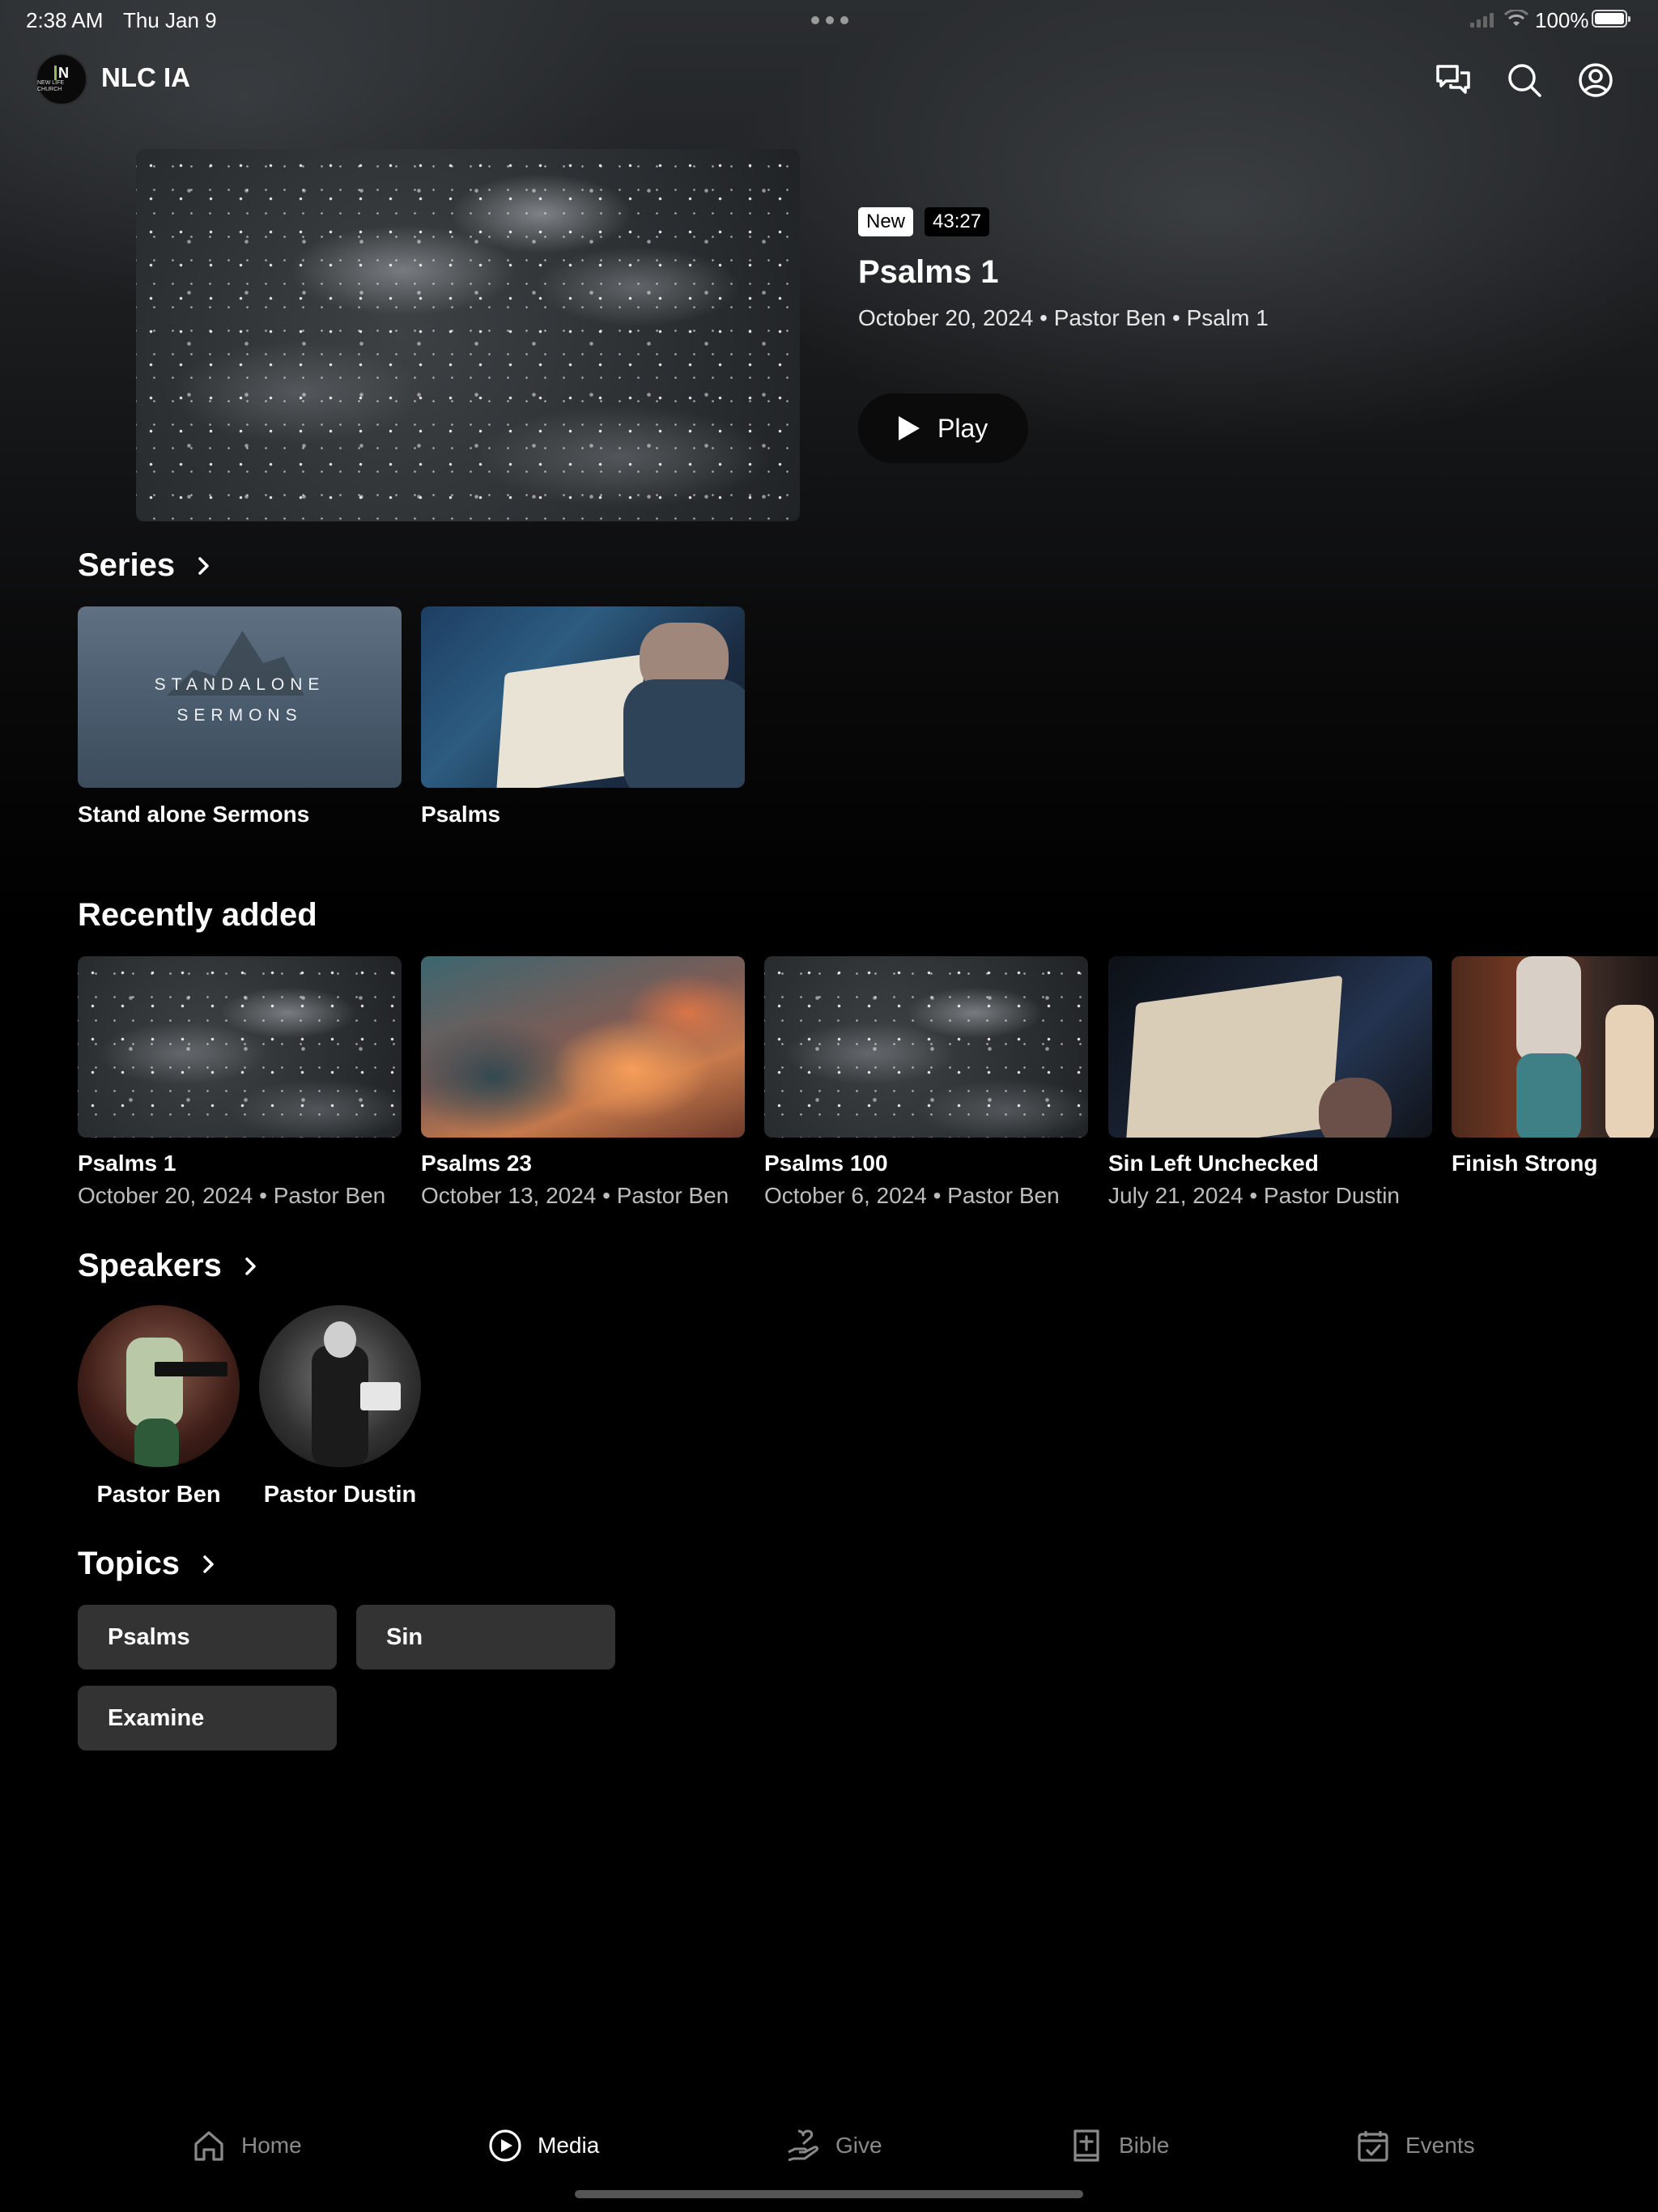 This screenshot has height=2212, width=1658. I want to click on duration-badge: 43:27, so click(957, 221).